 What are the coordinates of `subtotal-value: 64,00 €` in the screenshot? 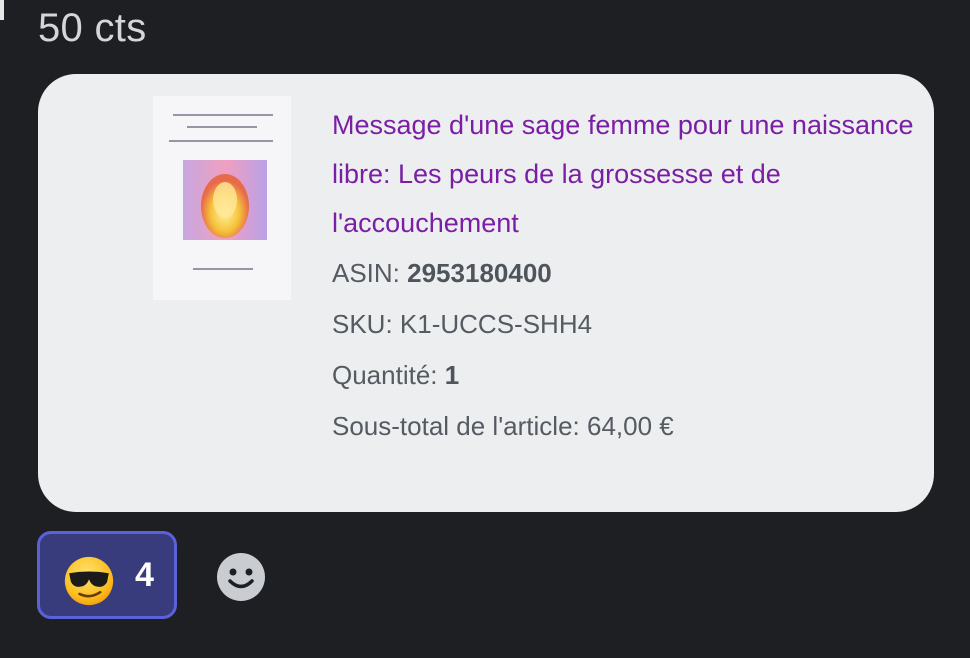 It's located at (630, 426).